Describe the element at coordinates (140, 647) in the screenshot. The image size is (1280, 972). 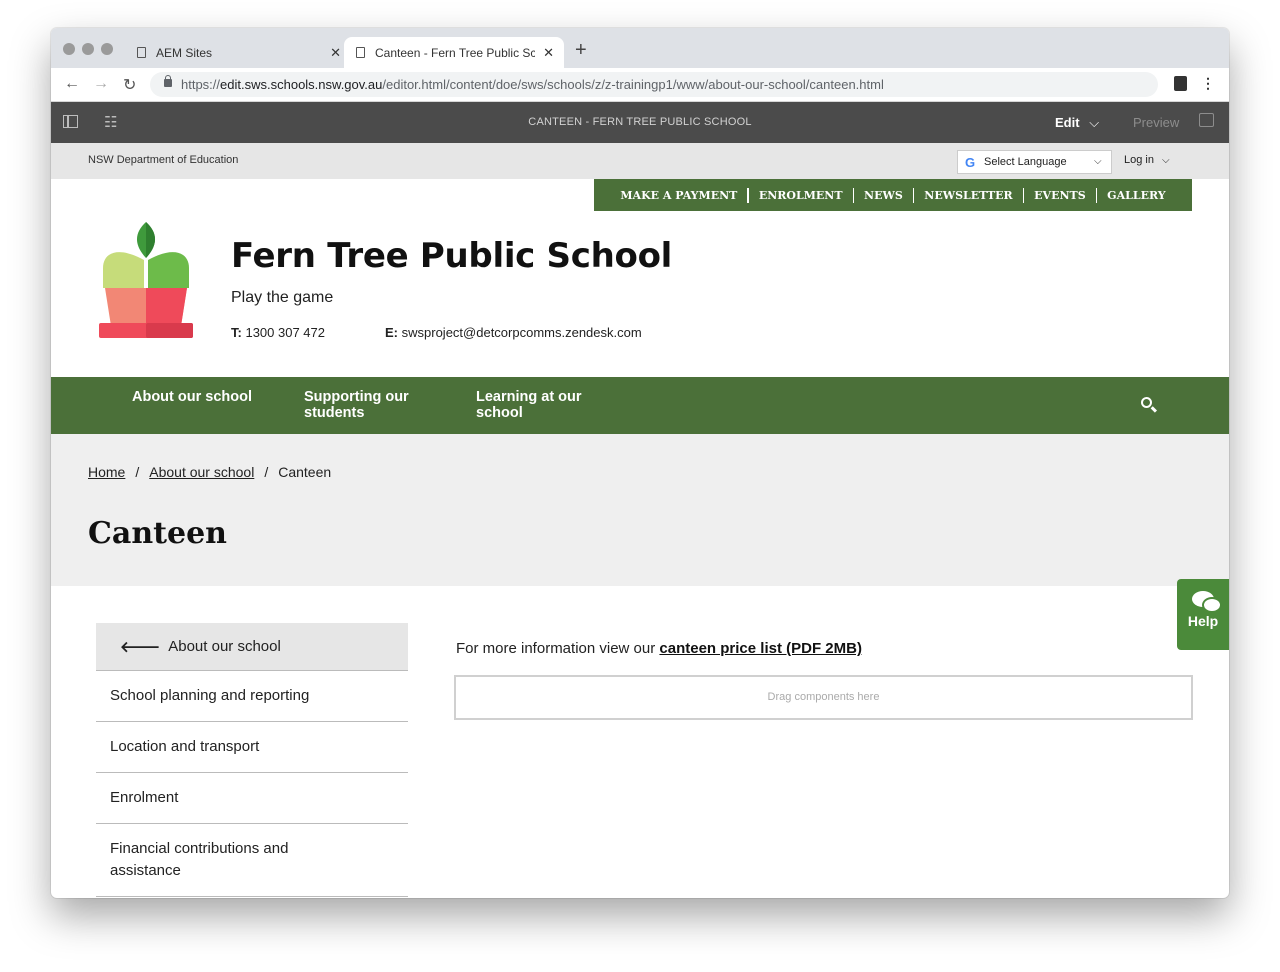
I see `arrow-left-icon: 🡐` at that location.